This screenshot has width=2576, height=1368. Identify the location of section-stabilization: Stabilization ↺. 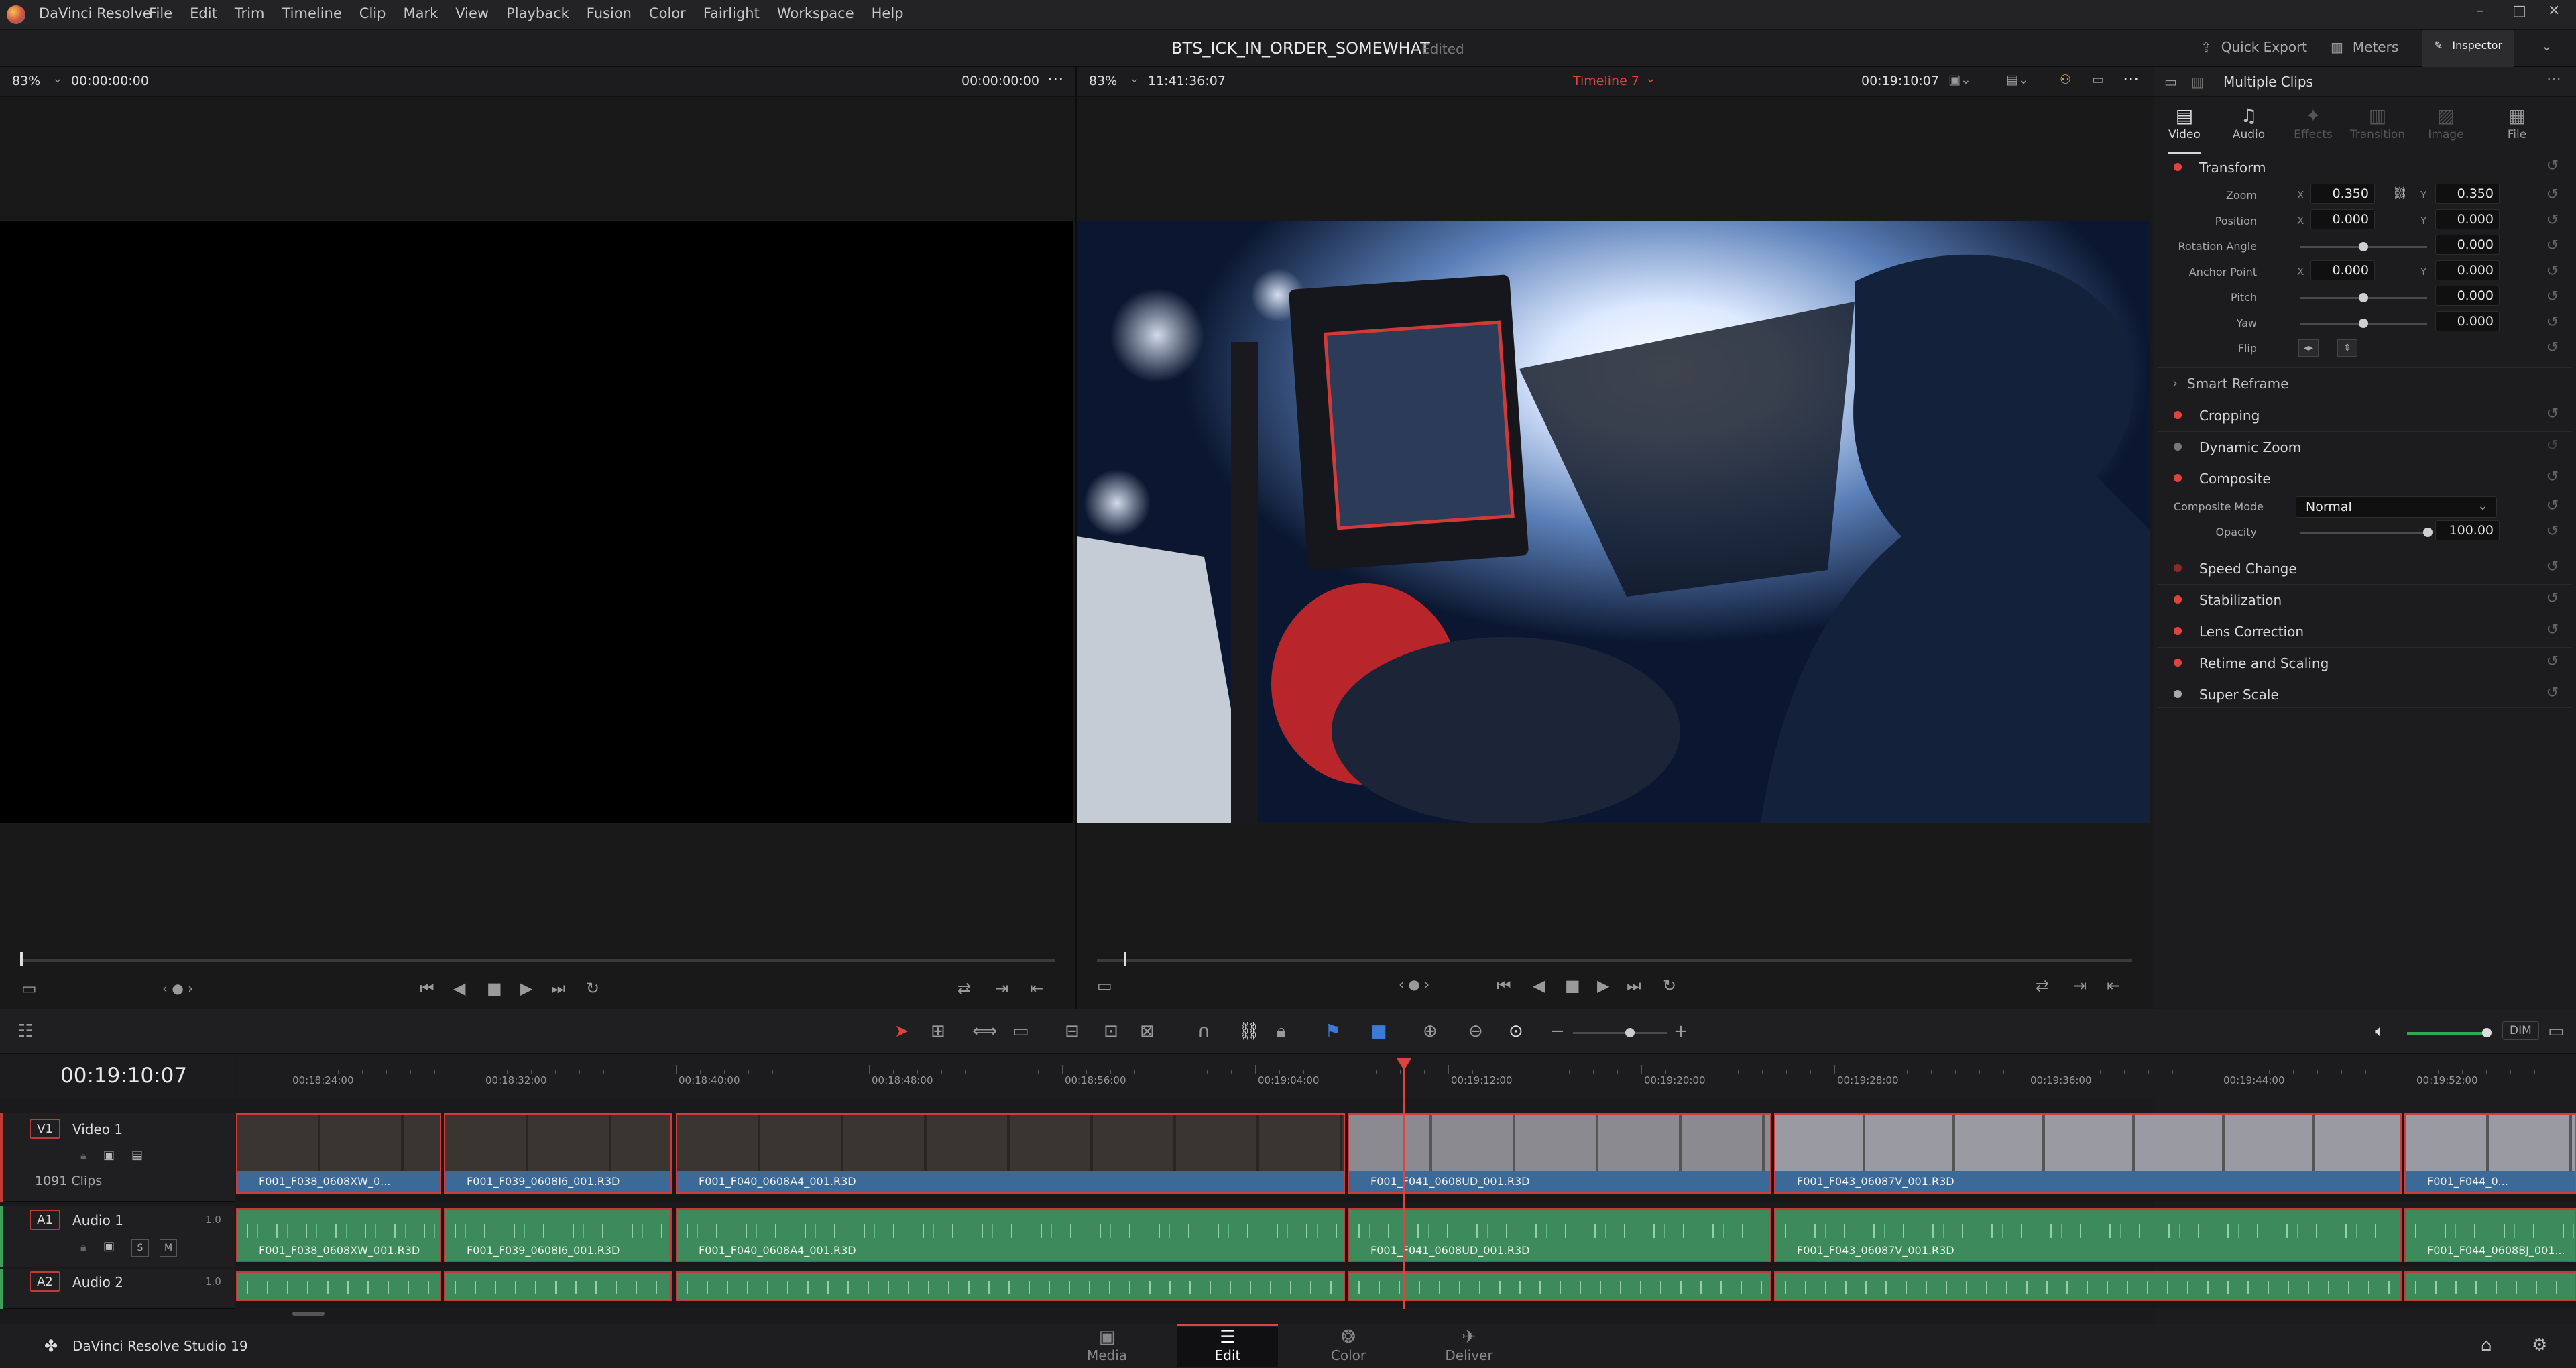
(2365, 599).